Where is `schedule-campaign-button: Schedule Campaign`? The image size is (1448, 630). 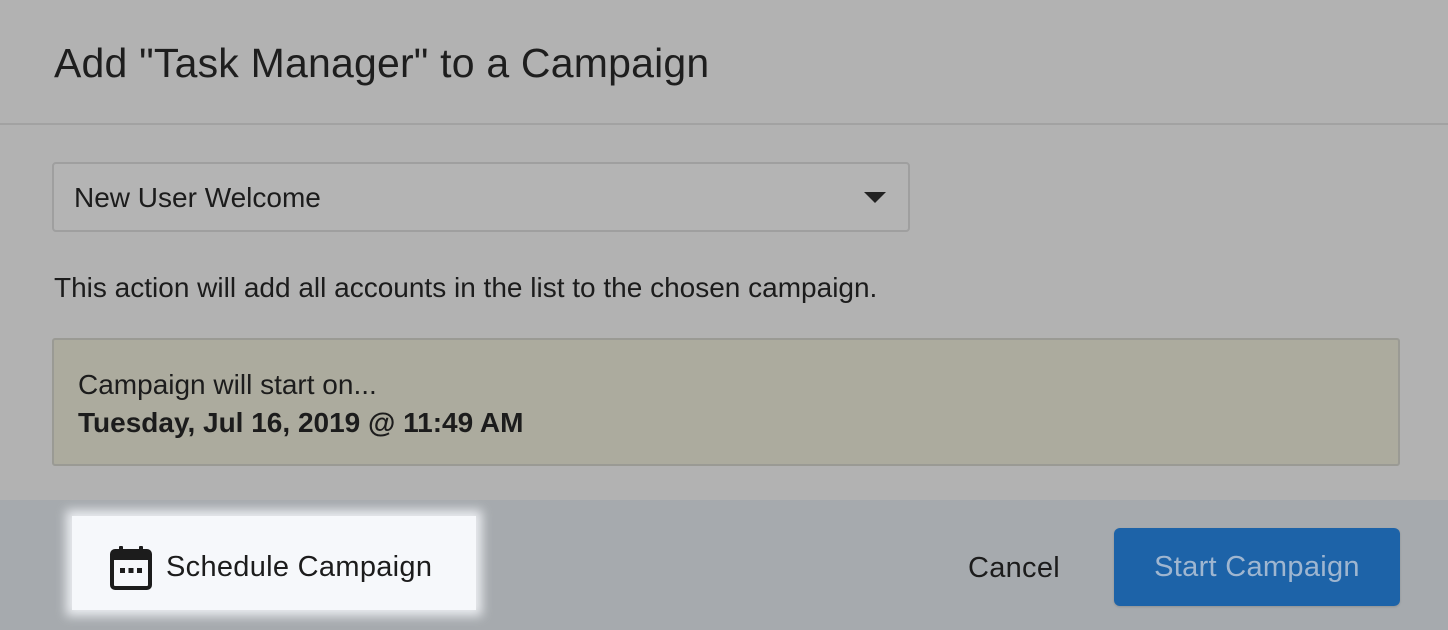 schedule-campaign-button: Schedule Campaign is located at coordinates (274, 563).